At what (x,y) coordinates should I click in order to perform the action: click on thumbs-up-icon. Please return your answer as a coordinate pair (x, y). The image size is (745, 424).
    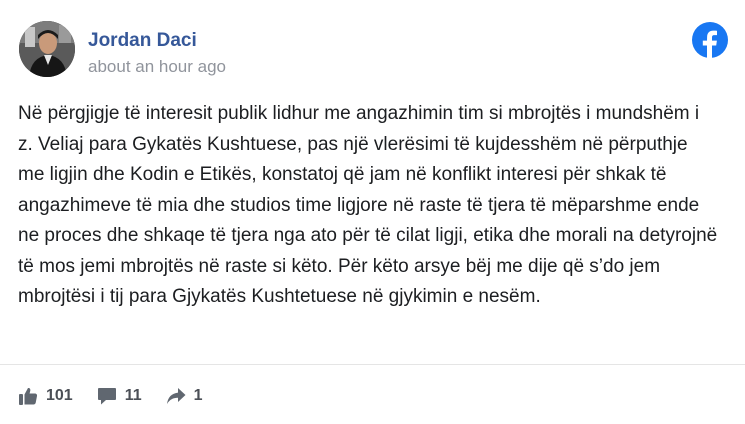
    Looking at the image, I should click on (28, 396).